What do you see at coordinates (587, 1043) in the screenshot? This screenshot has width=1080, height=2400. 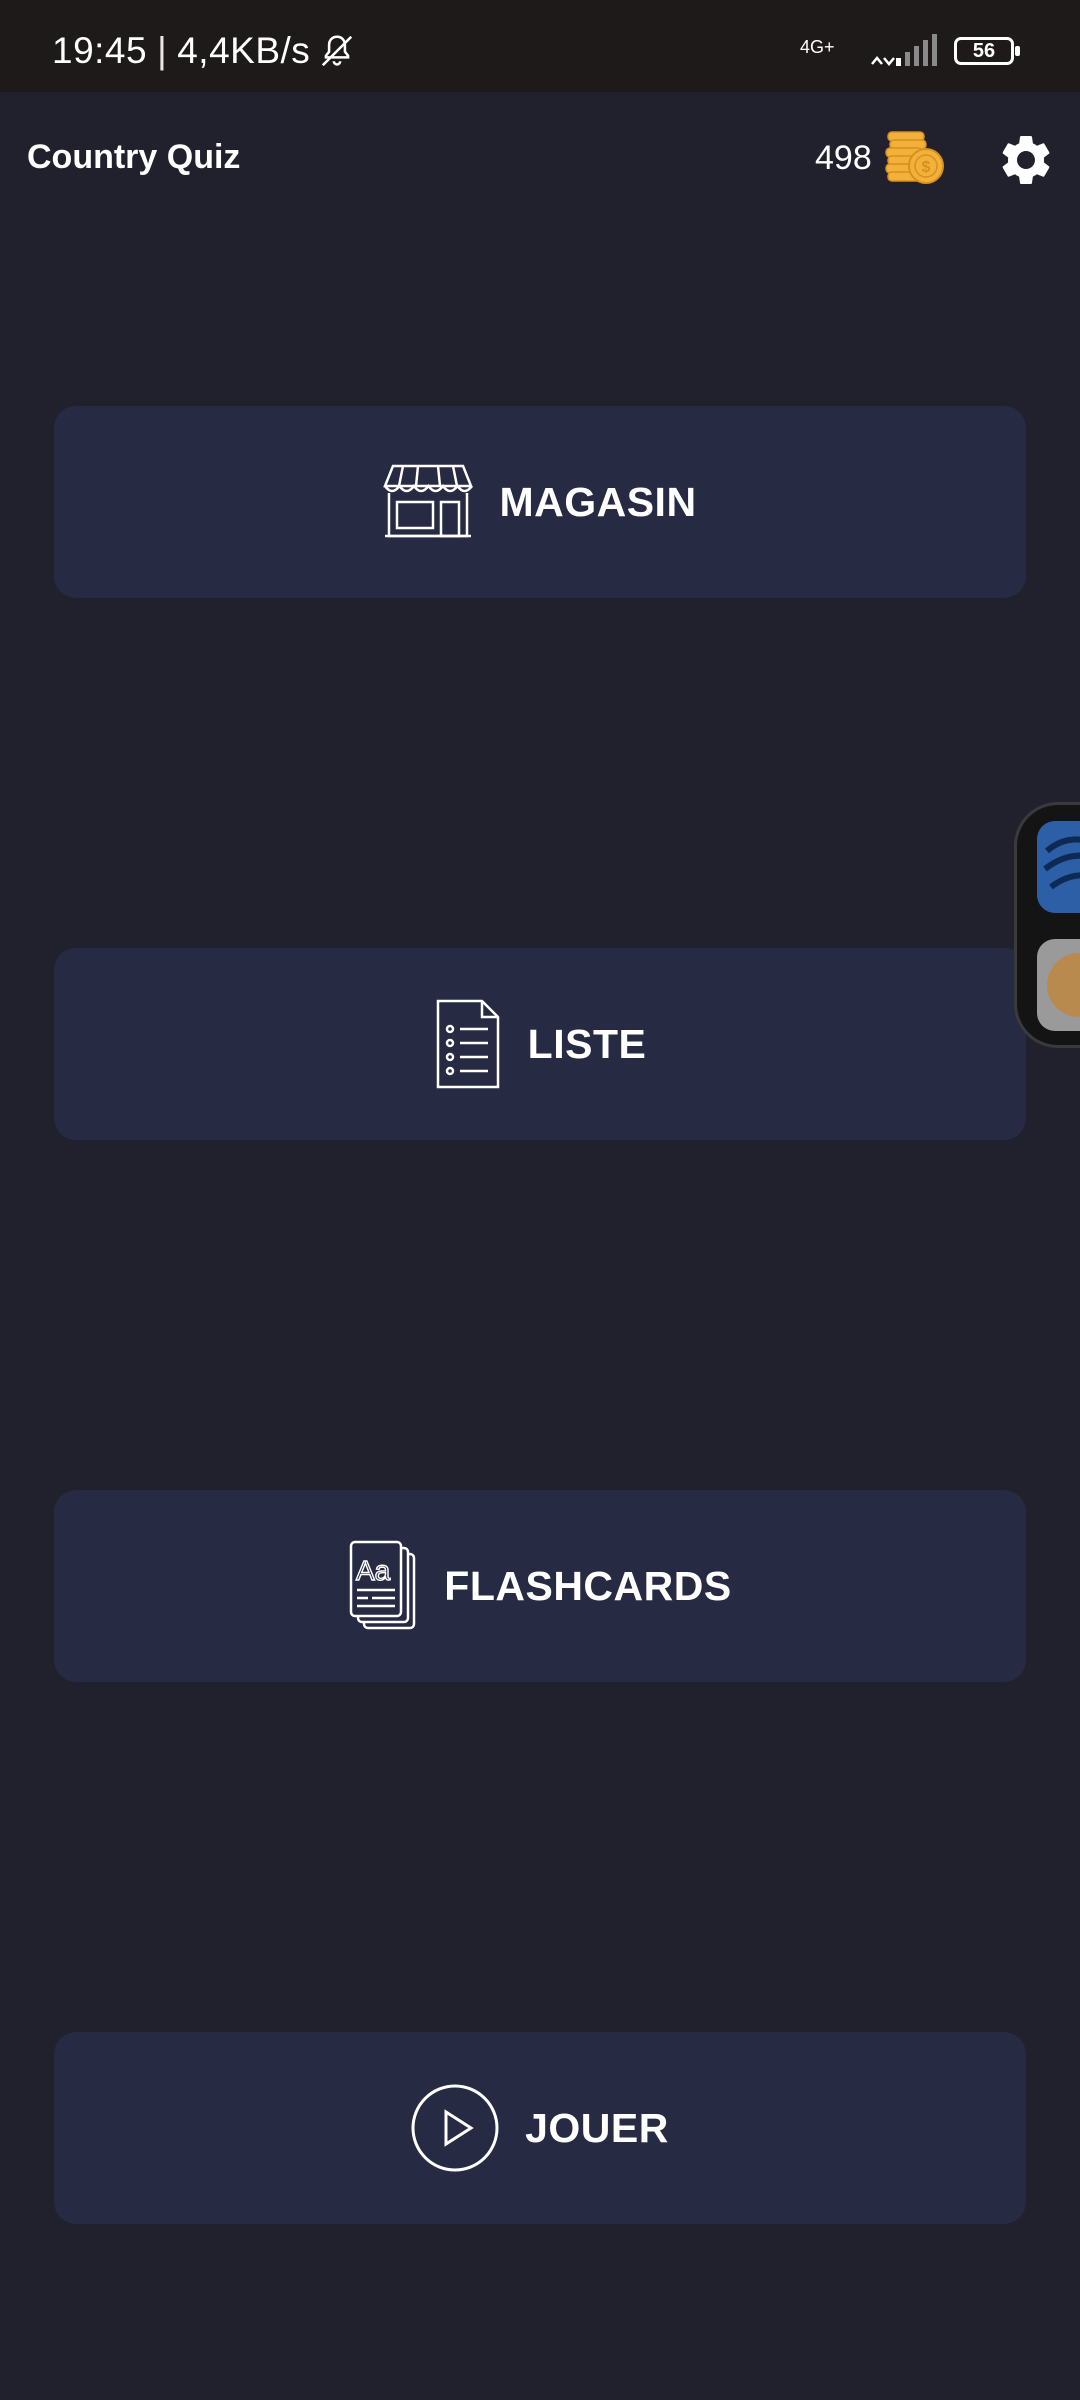 I see `list-button-label: LISTE` at bounding box center [587, 1043].